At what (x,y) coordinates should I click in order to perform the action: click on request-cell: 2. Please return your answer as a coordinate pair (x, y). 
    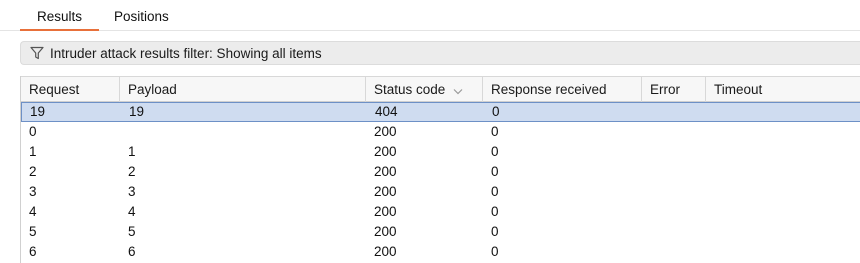
    Looking at the image, I should click on (33, 171).